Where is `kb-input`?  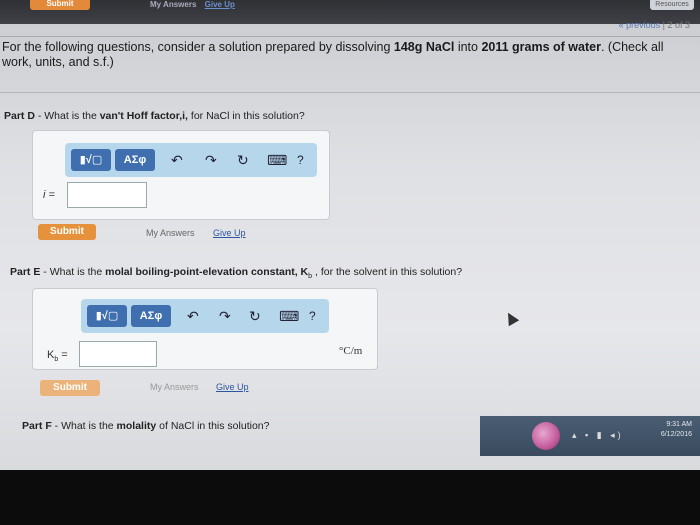
kb-input is located at coordinates (118, 354).